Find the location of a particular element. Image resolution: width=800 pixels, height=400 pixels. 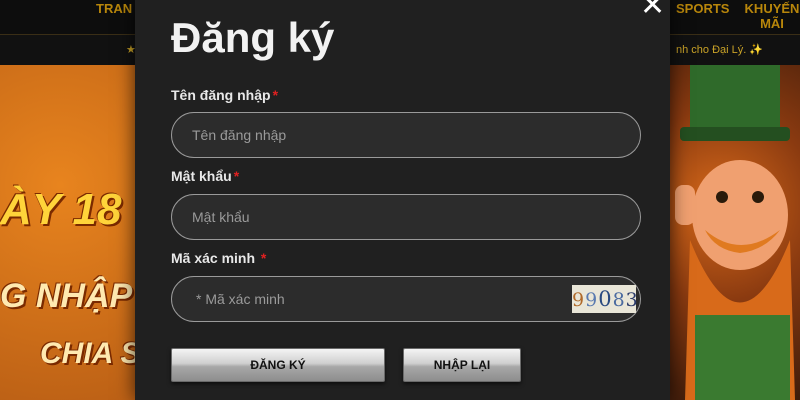

ticker-text: nh cho Đại Lý. ✨ is located at coordinates (720, 50).